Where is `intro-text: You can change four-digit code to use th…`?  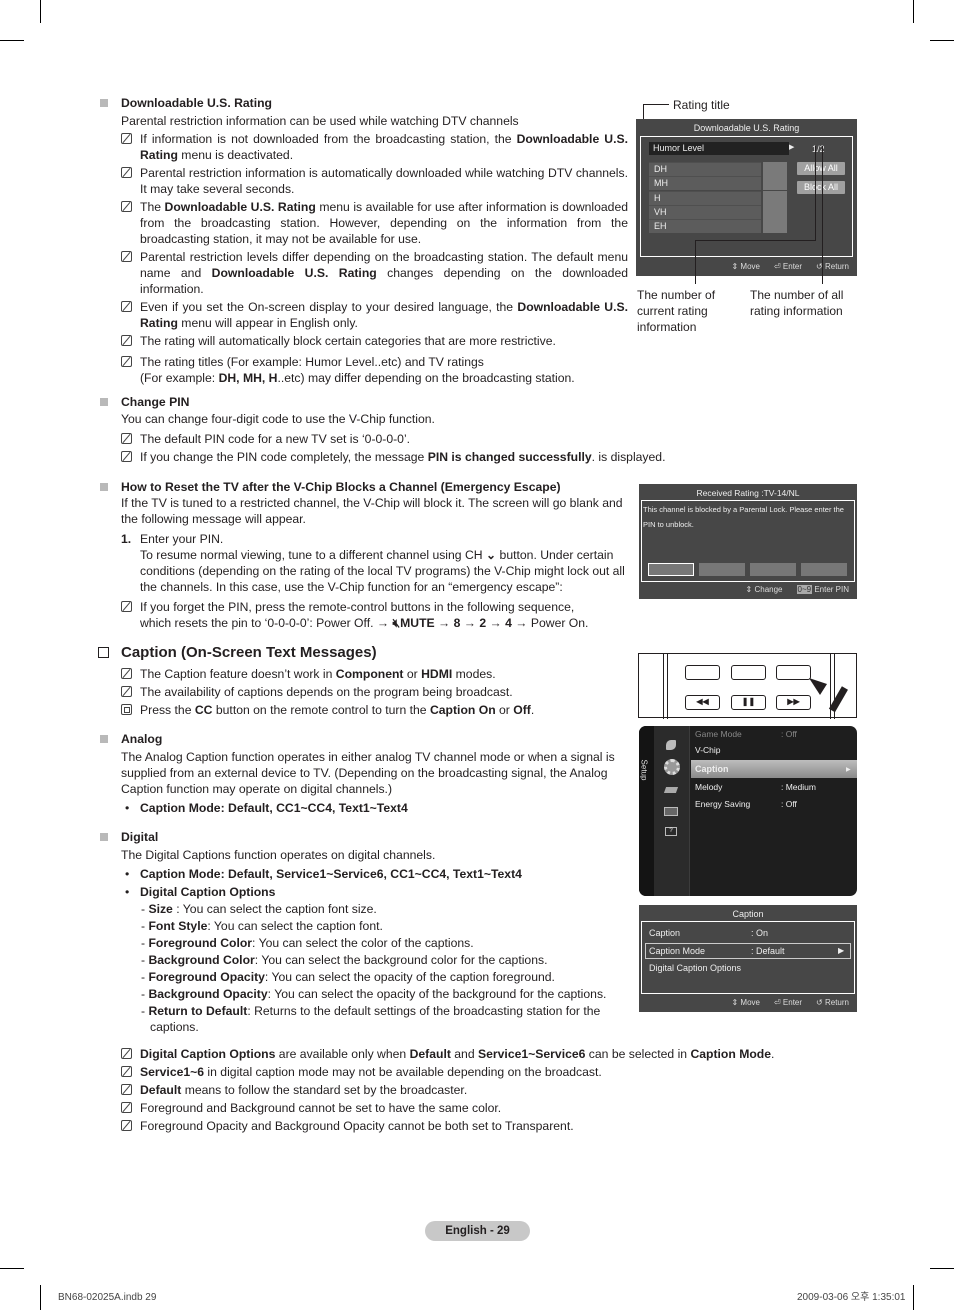
intro-text: You can change four-digit code to use th… is located at coordinates (278, 419).